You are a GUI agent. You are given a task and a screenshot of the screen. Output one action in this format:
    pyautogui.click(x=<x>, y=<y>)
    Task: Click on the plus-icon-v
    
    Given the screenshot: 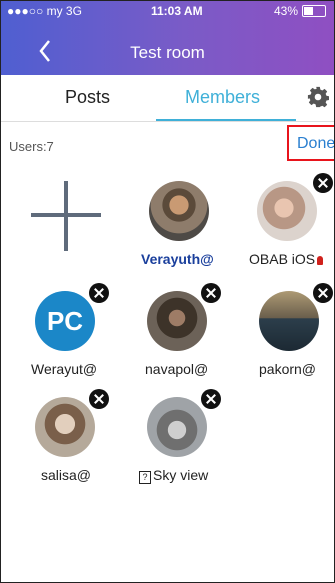 What is the action you would take?
    pyautogui.click(x=66, y=216)
    